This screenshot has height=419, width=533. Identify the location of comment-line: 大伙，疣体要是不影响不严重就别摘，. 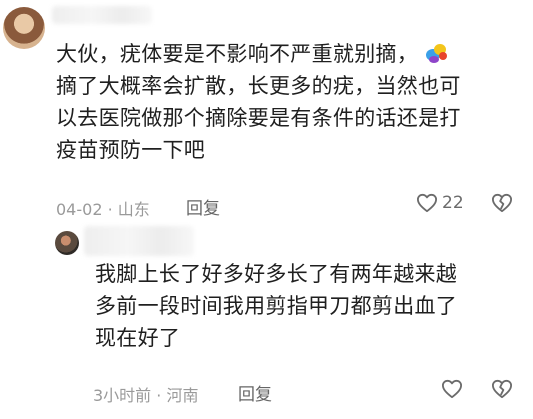
(276, 54).